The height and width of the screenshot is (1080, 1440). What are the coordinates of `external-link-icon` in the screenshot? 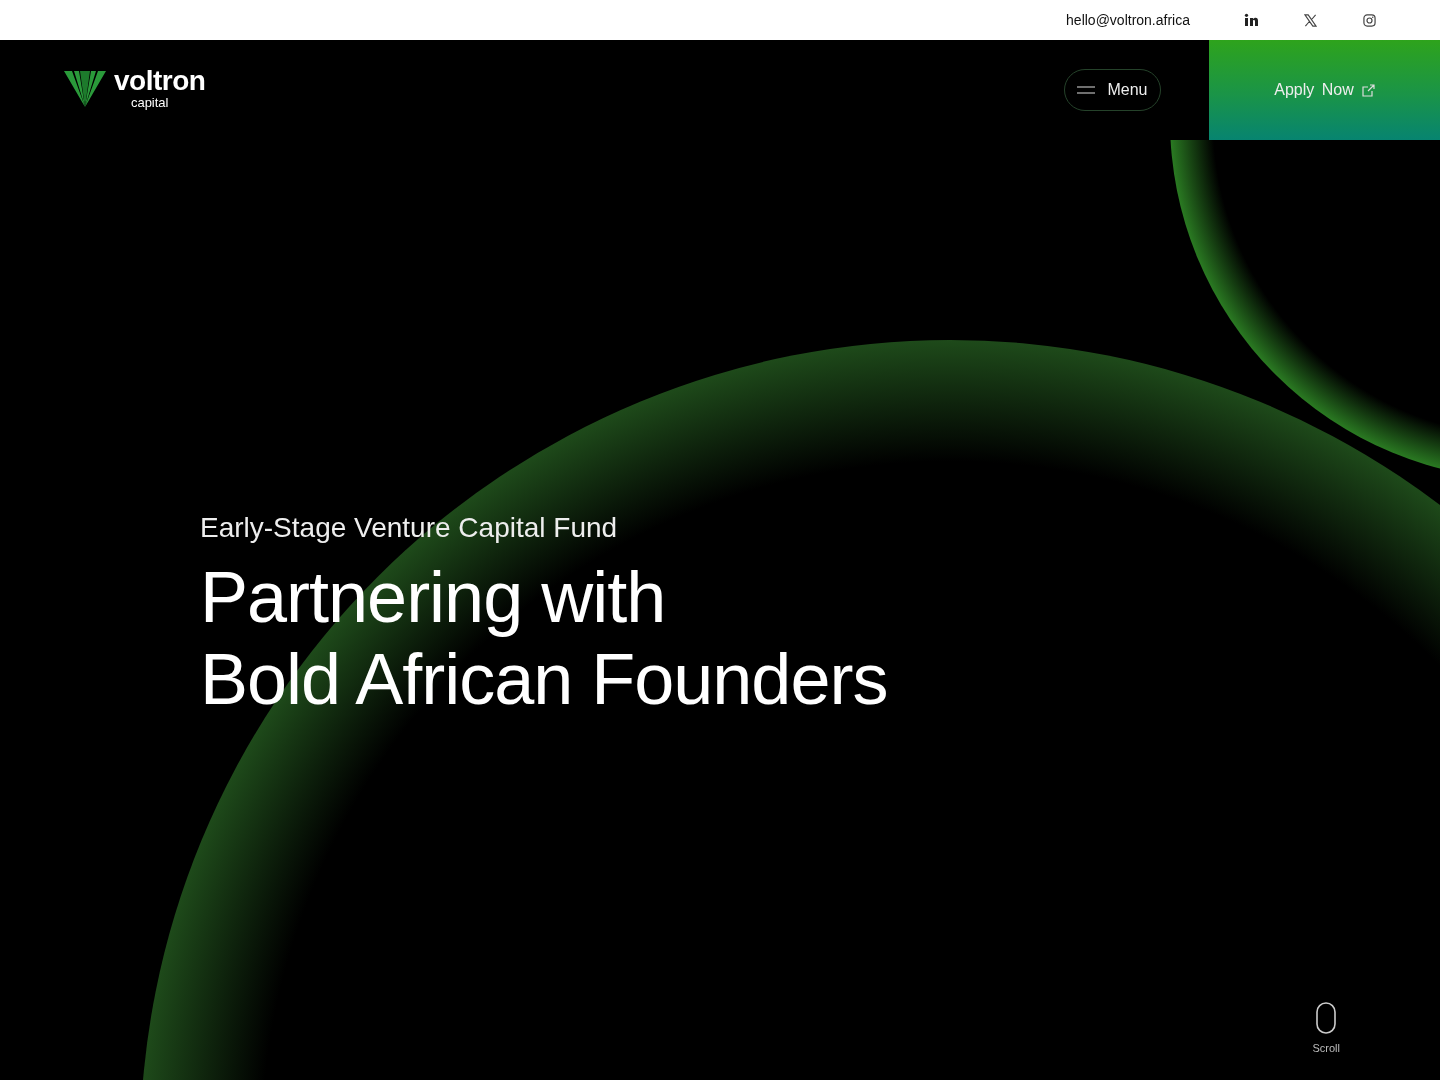 It's located at (1368, 90).